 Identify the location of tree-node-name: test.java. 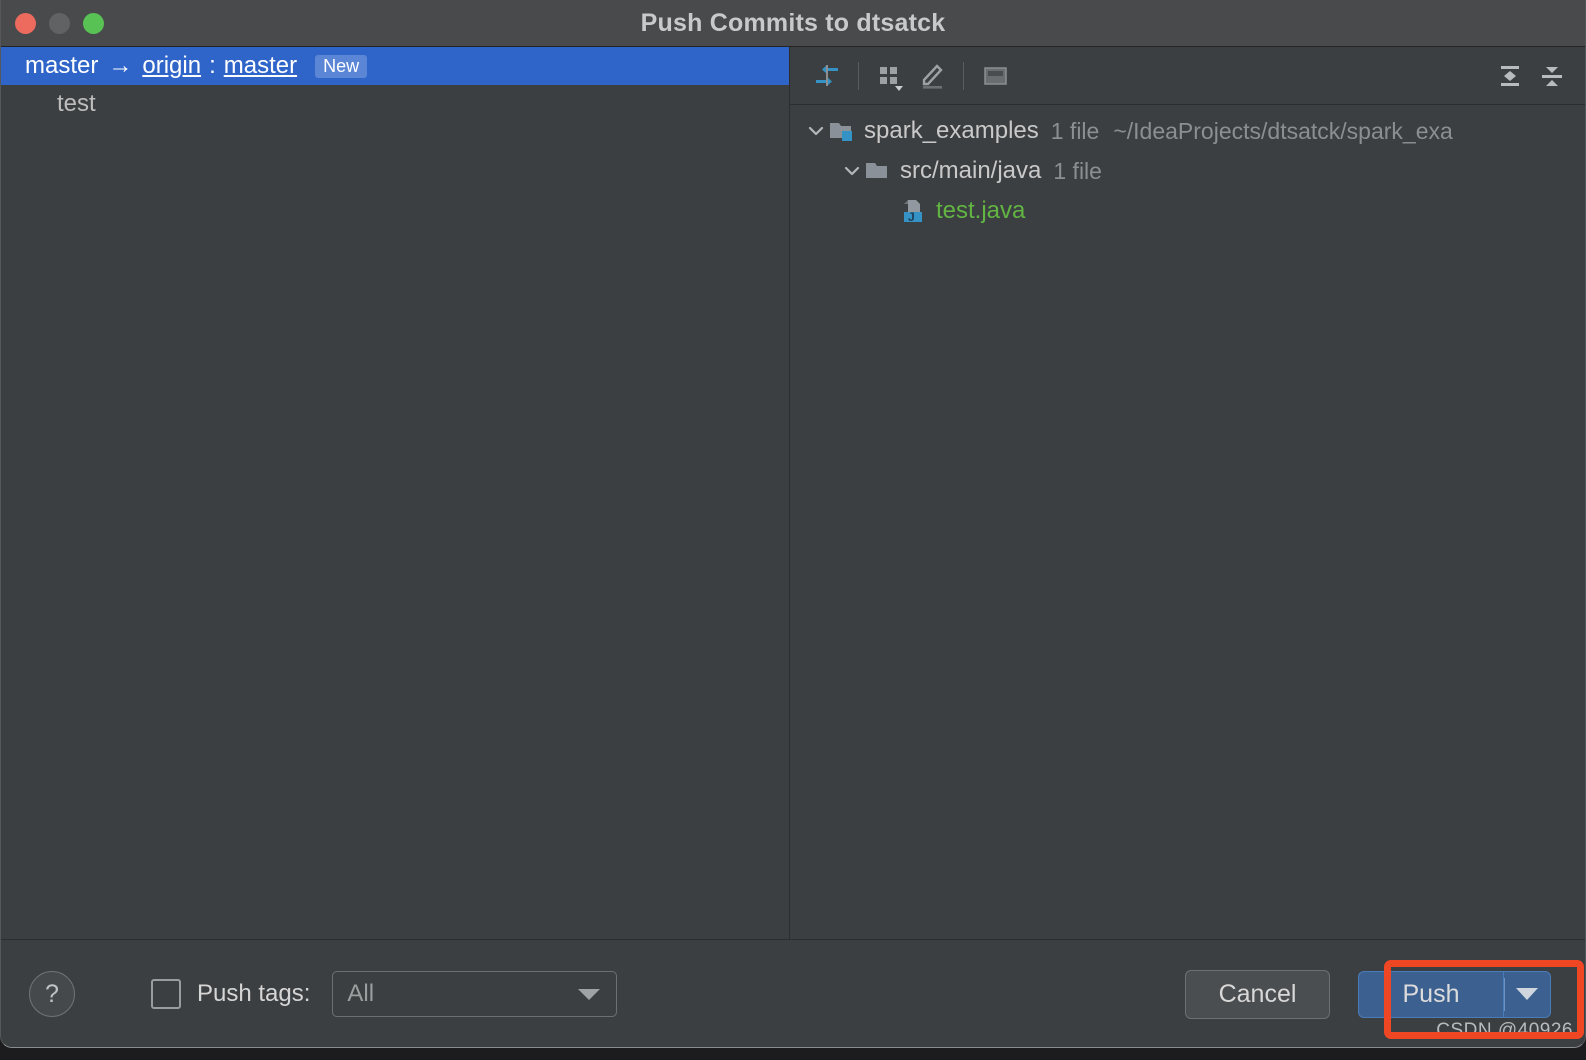
(981, 210).